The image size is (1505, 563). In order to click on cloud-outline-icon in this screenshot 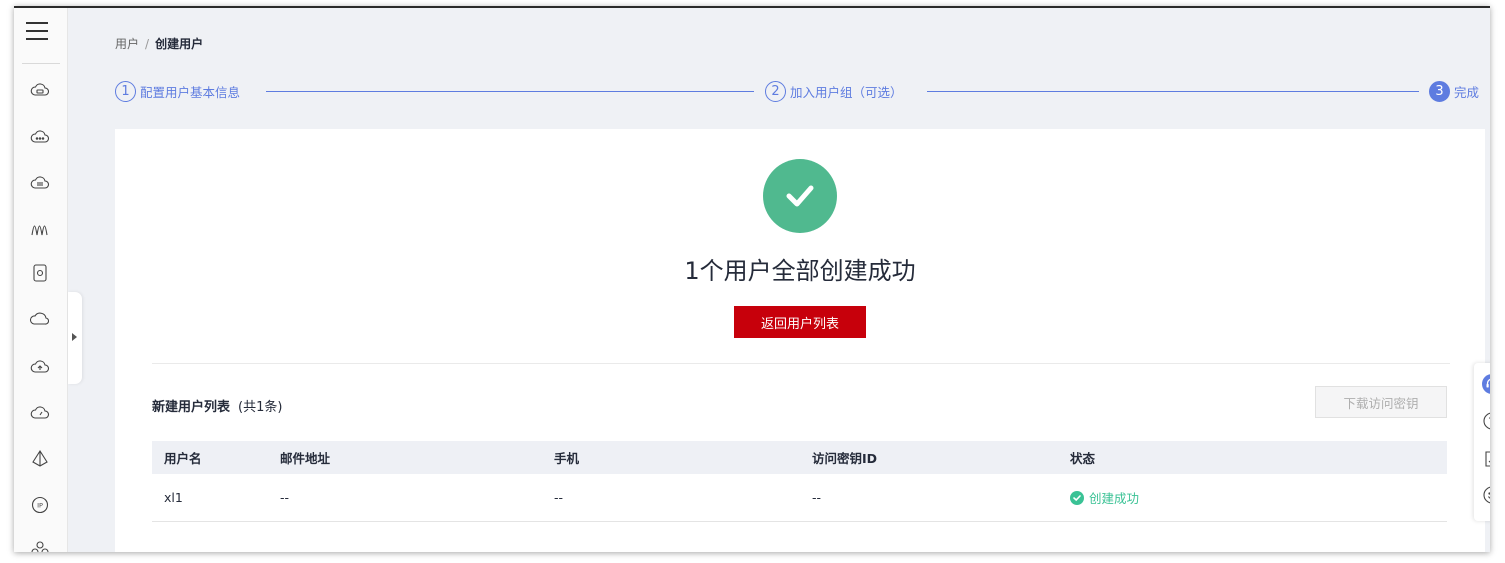, I will do `click(40, 319)`.